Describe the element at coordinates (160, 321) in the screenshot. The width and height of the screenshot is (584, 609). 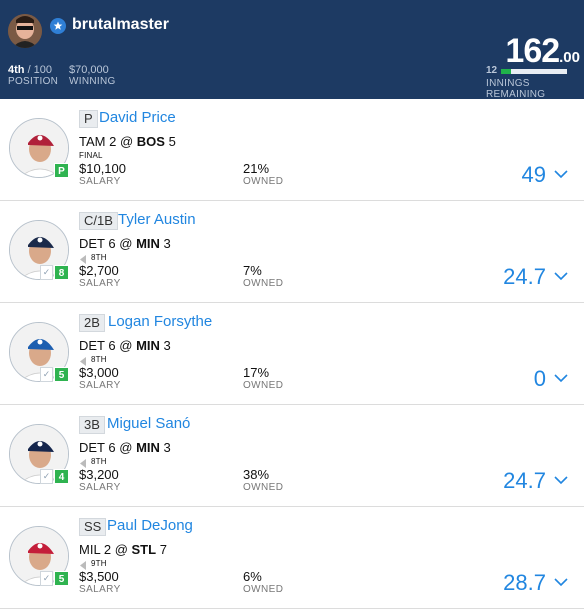
I see `player-name: Logan Forsythe` at that location.